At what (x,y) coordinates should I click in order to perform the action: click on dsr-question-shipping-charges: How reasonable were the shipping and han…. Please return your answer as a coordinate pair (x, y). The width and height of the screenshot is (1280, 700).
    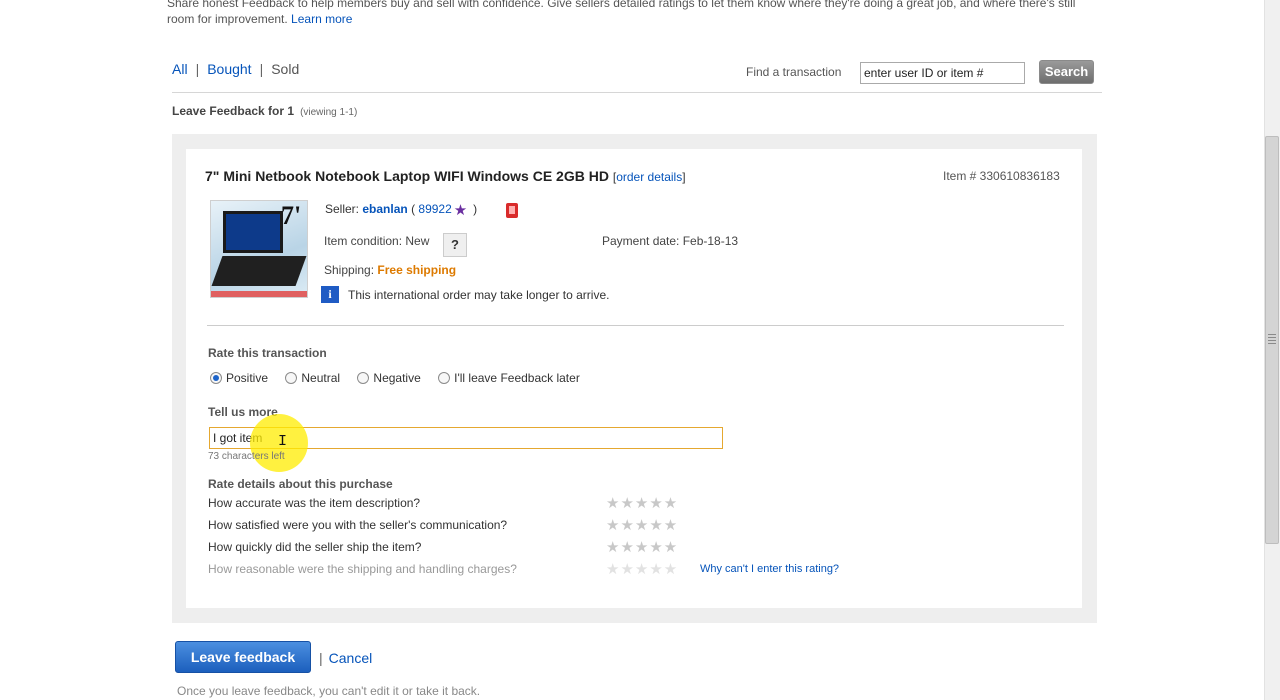
    Looking at the image, I should click on (362, 569).